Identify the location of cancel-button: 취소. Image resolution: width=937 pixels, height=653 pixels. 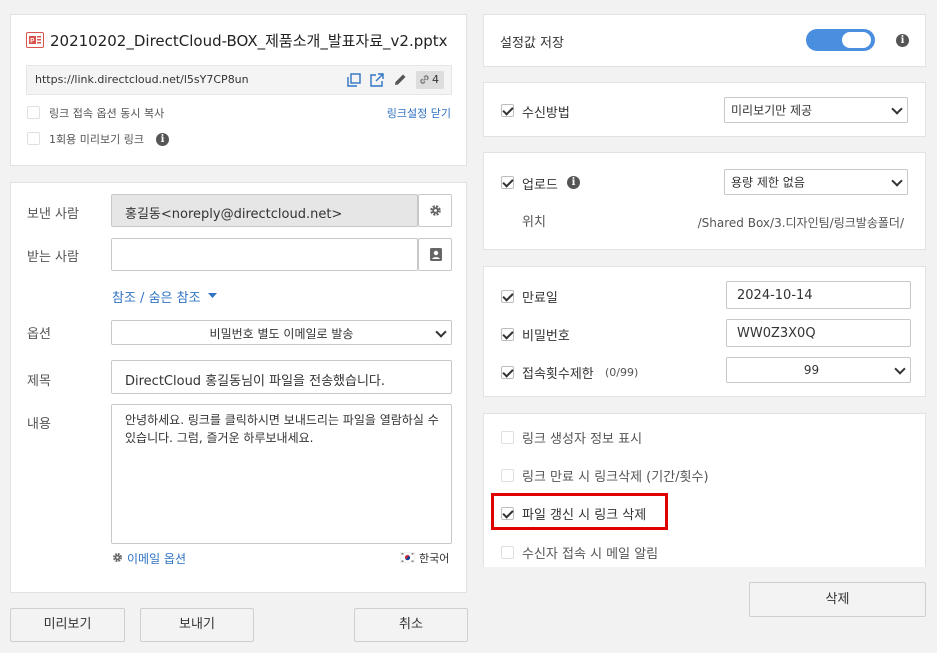
(411, 625).